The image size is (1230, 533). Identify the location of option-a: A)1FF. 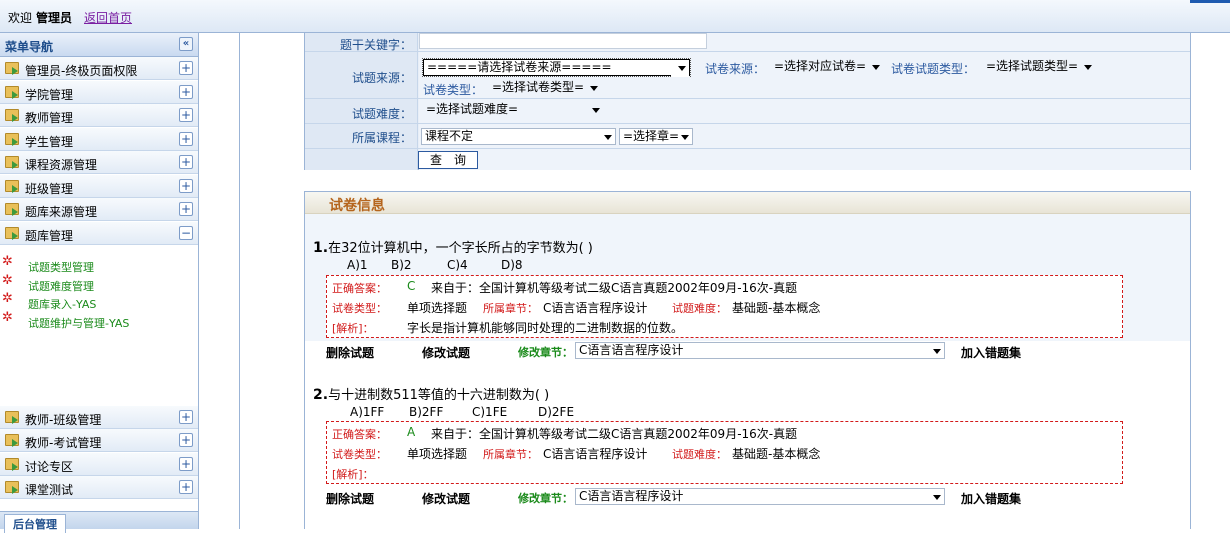
(367, 412).